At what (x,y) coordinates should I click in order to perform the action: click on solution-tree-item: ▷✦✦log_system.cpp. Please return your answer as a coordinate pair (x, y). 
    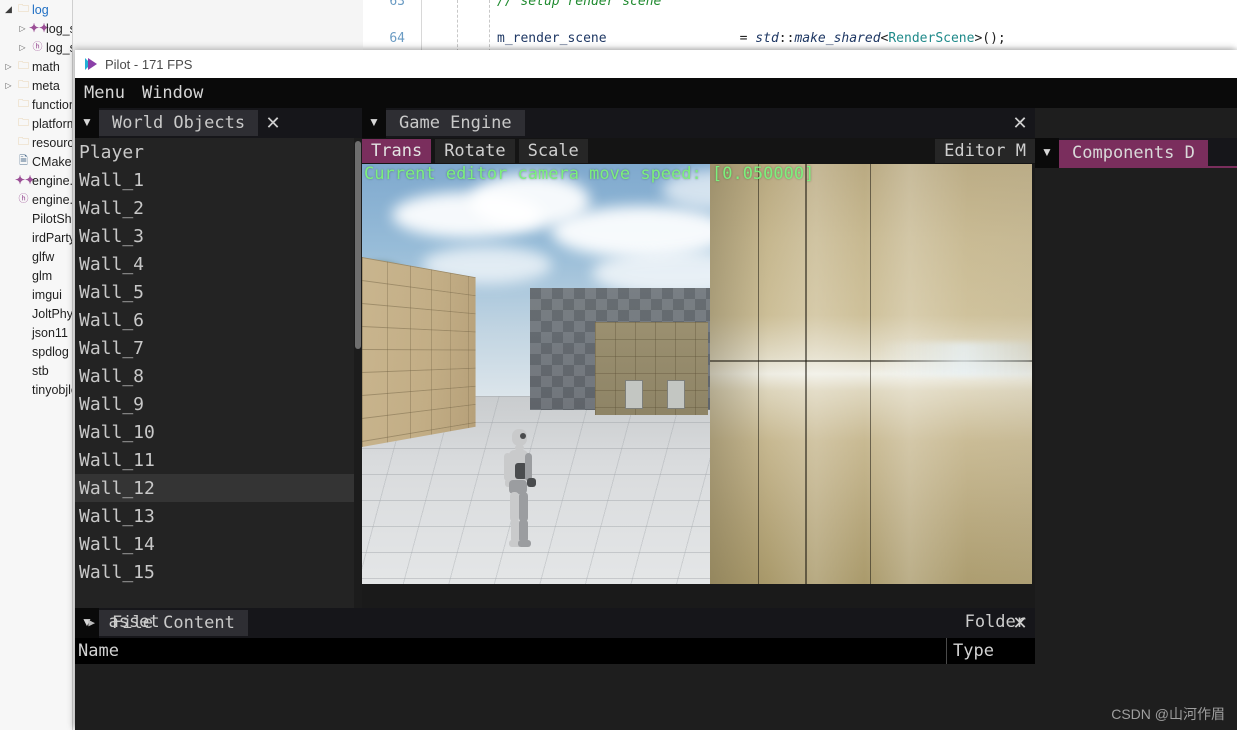
    Looking at the image, I should click on (36, 28).